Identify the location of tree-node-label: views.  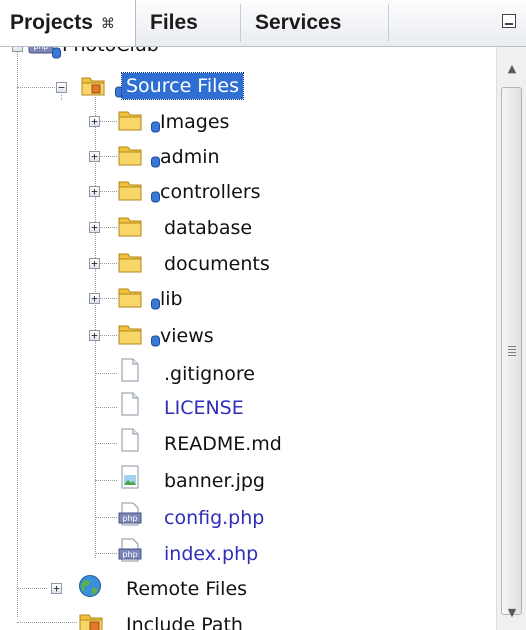
(187, 336).